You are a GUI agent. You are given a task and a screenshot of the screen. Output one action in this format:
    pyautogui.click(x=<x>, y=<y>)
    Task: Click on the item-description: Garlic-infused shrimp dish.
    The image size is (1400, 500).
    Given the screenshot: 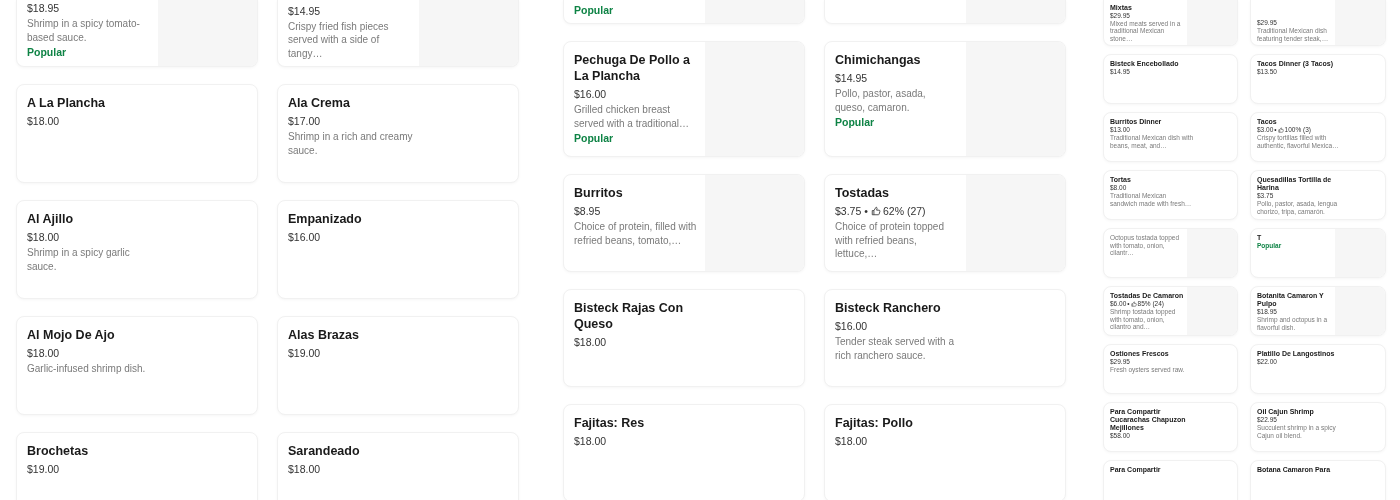 What is the action you would take?
    pyautogui.click(x=87, y=369)
    